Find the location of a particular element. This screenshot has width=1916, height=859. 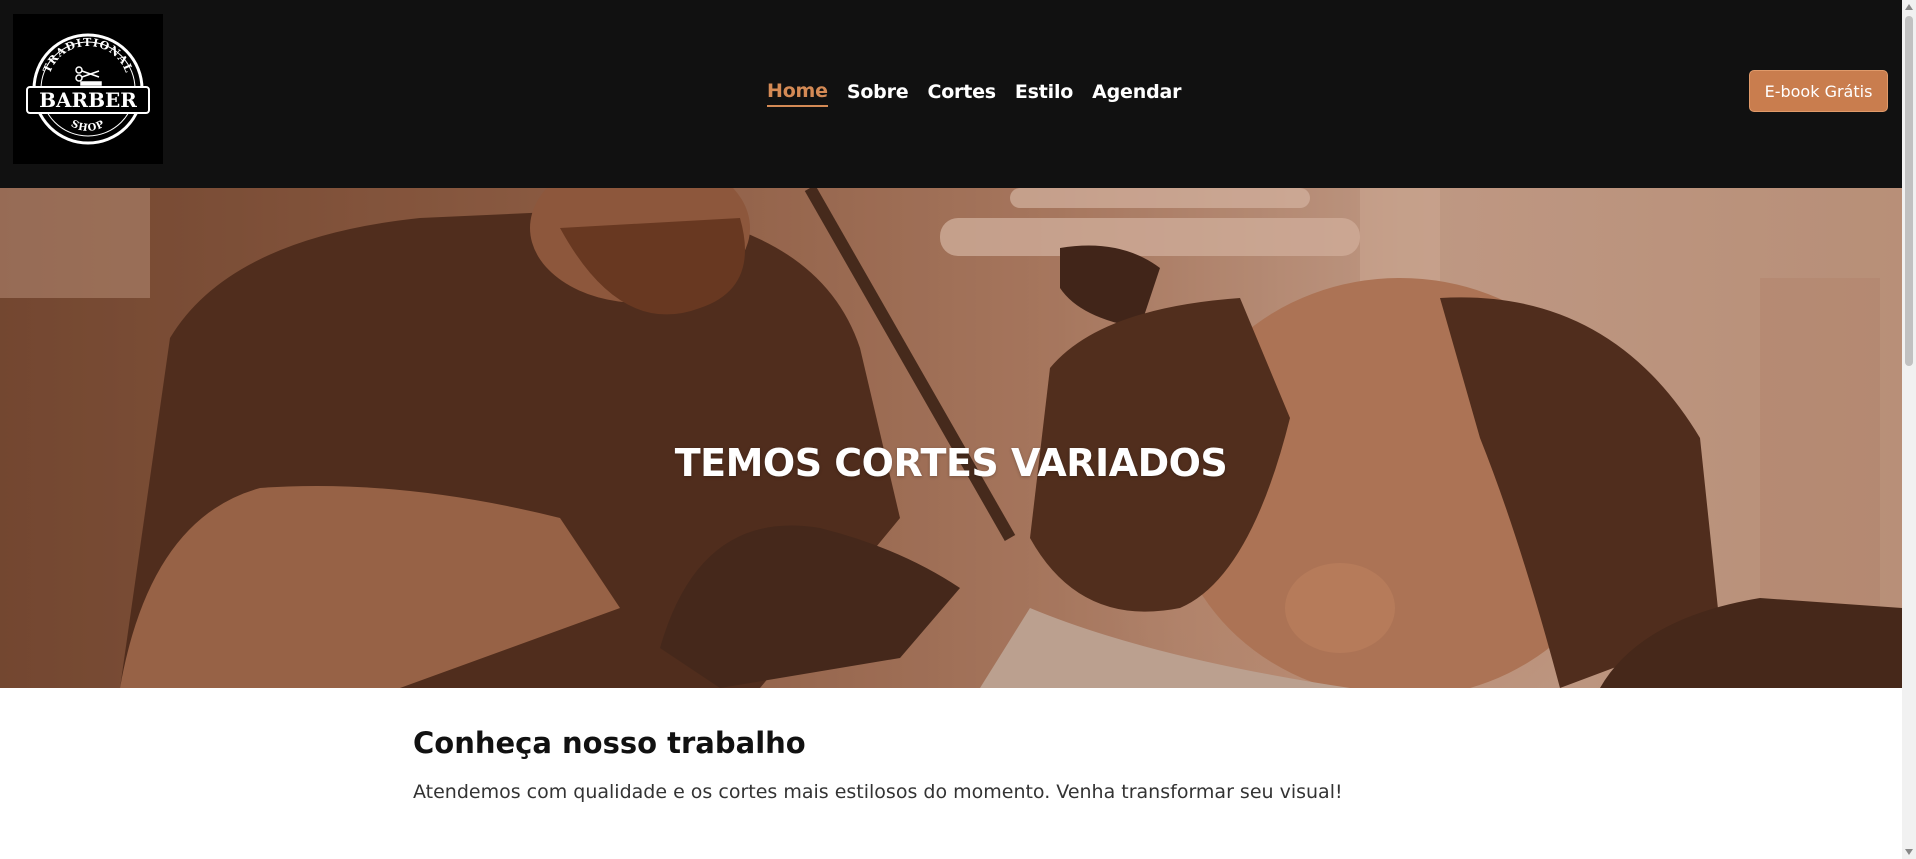

logo-emblem-icon: TRADITIONAL BARBER SHOP is located at coordinates (88, 89).